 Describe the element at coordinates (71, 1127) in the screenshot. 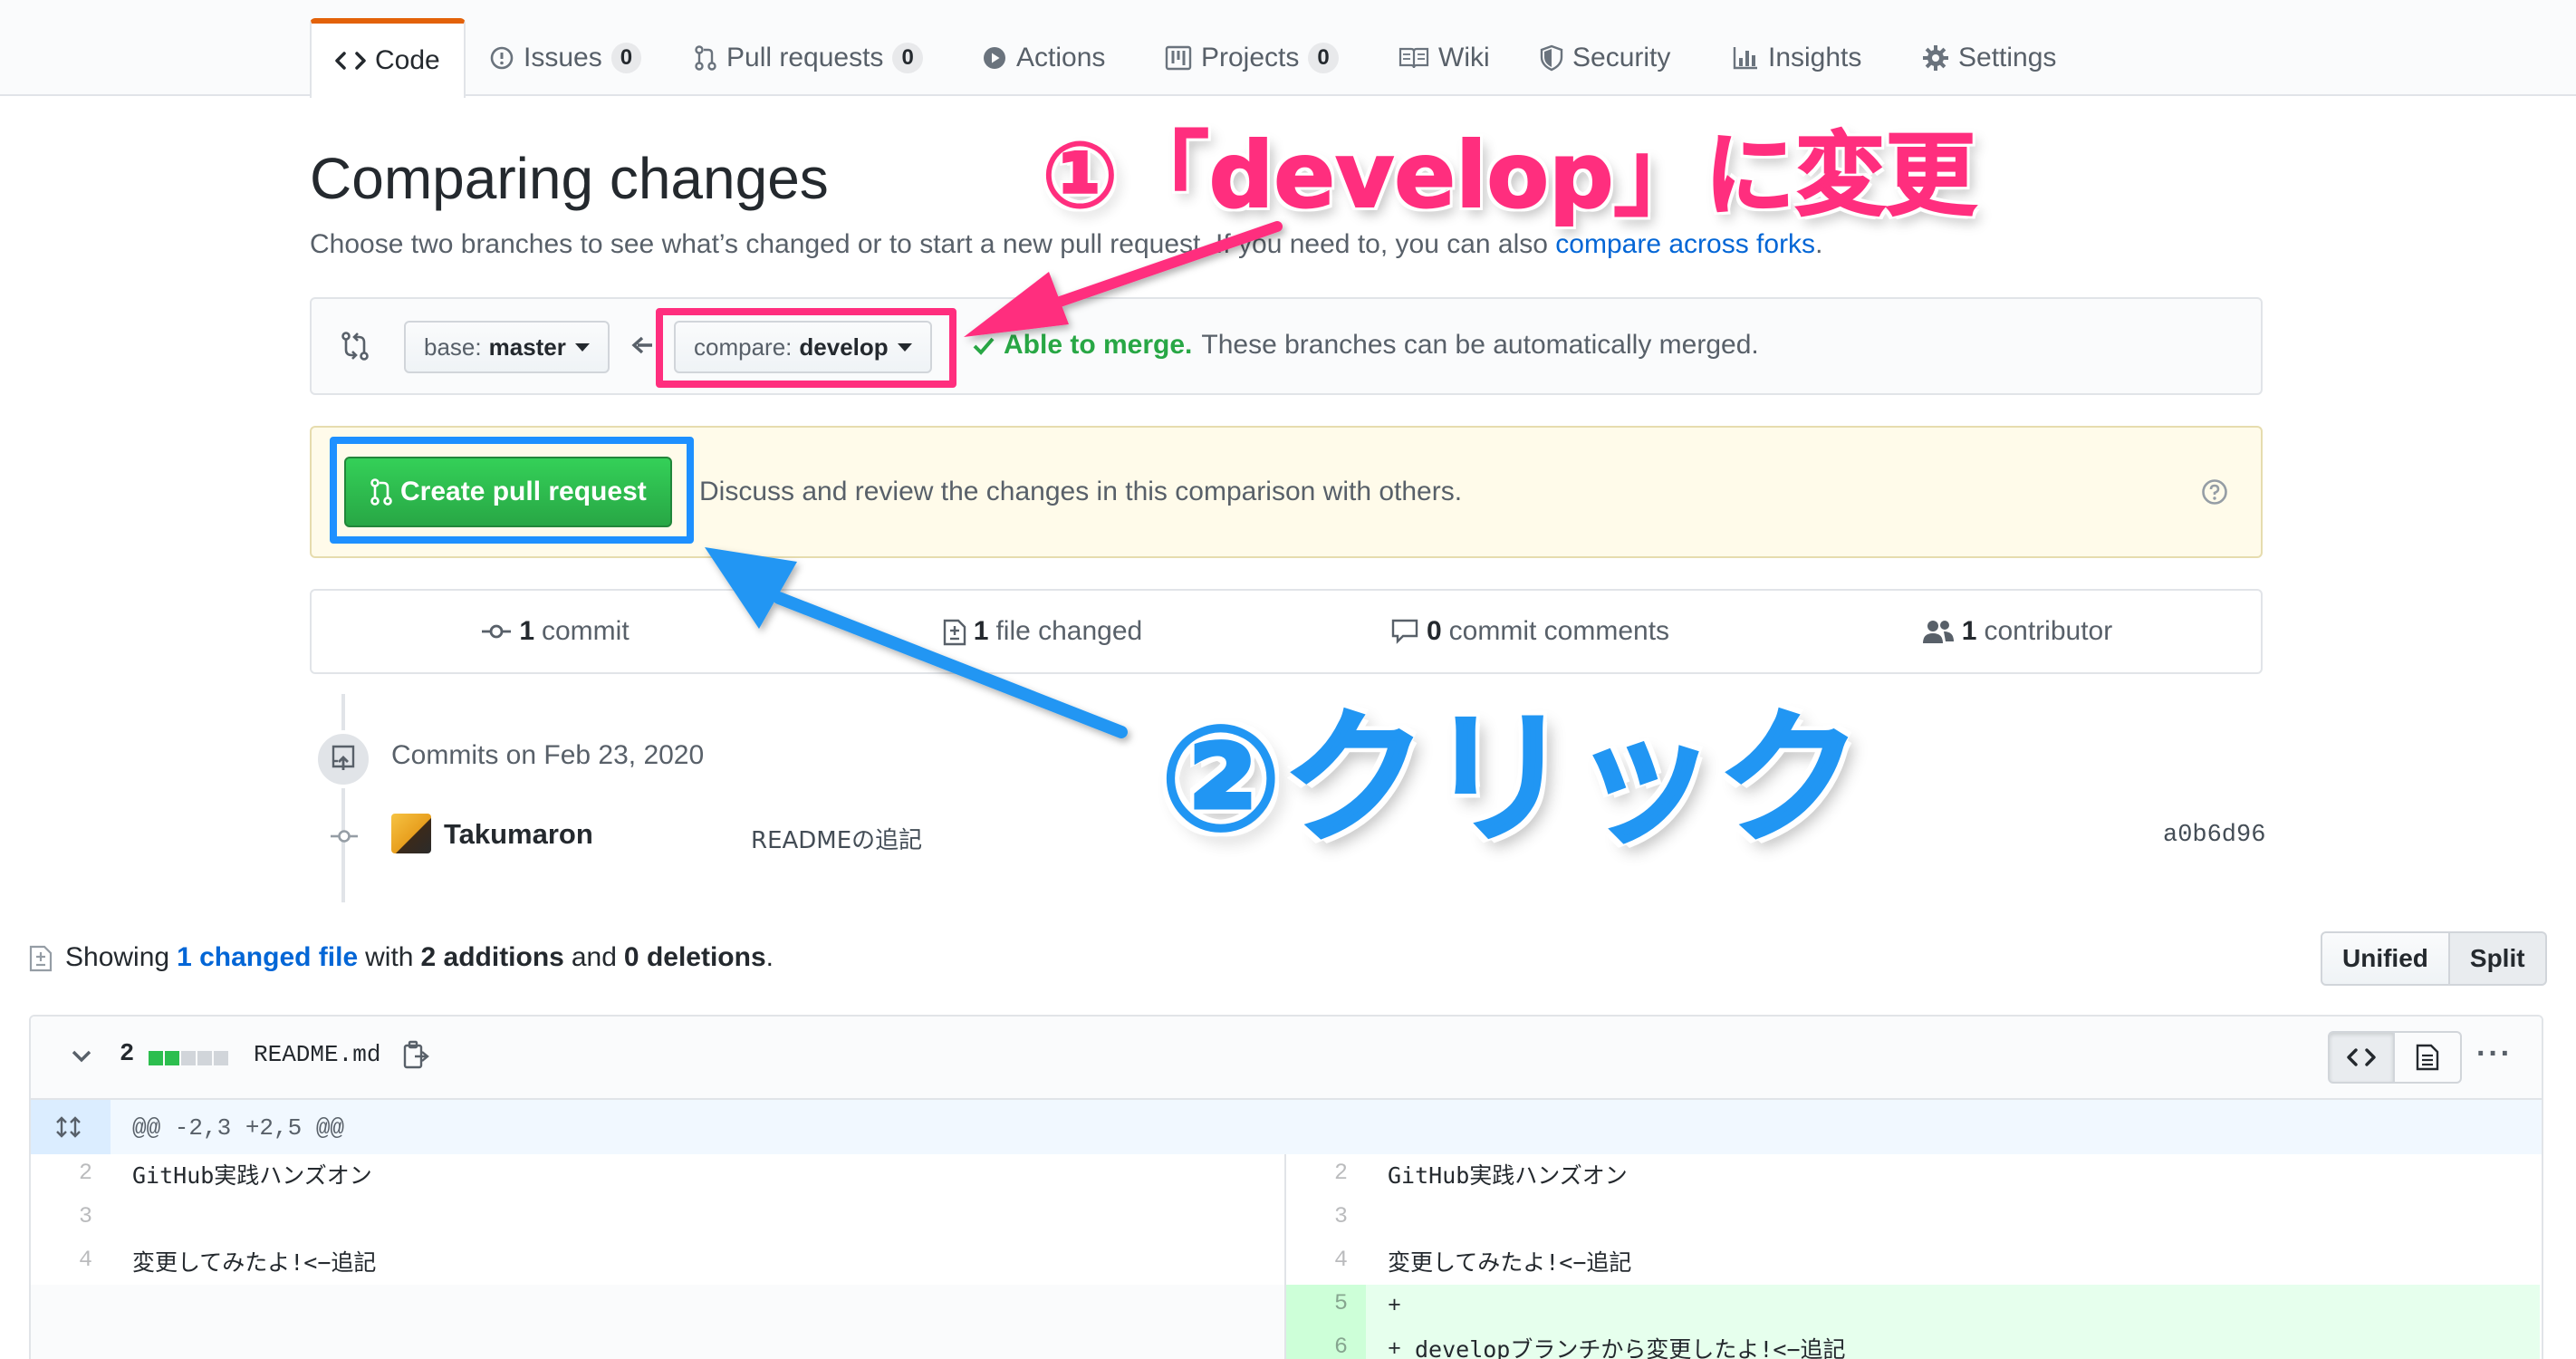

I see `unfold-icon` at that location.